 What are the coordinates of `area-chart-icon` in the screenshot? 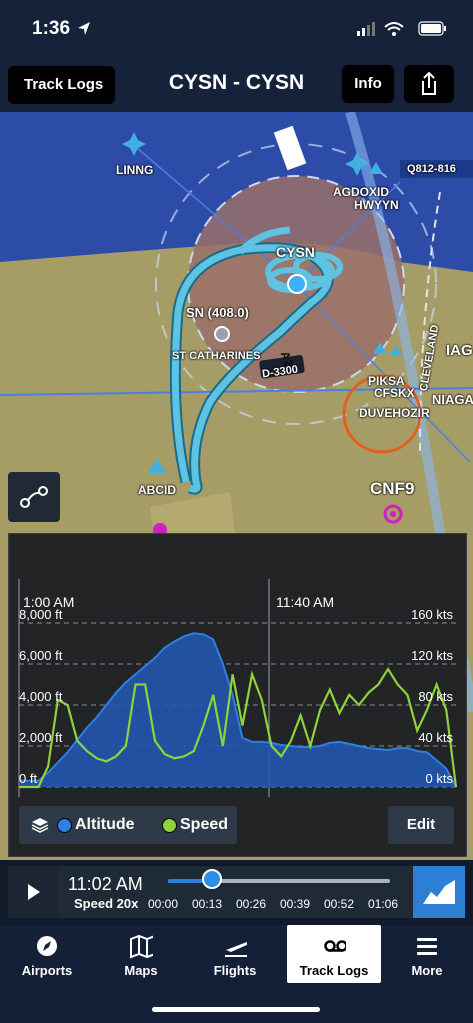 It's located at (439, 892).